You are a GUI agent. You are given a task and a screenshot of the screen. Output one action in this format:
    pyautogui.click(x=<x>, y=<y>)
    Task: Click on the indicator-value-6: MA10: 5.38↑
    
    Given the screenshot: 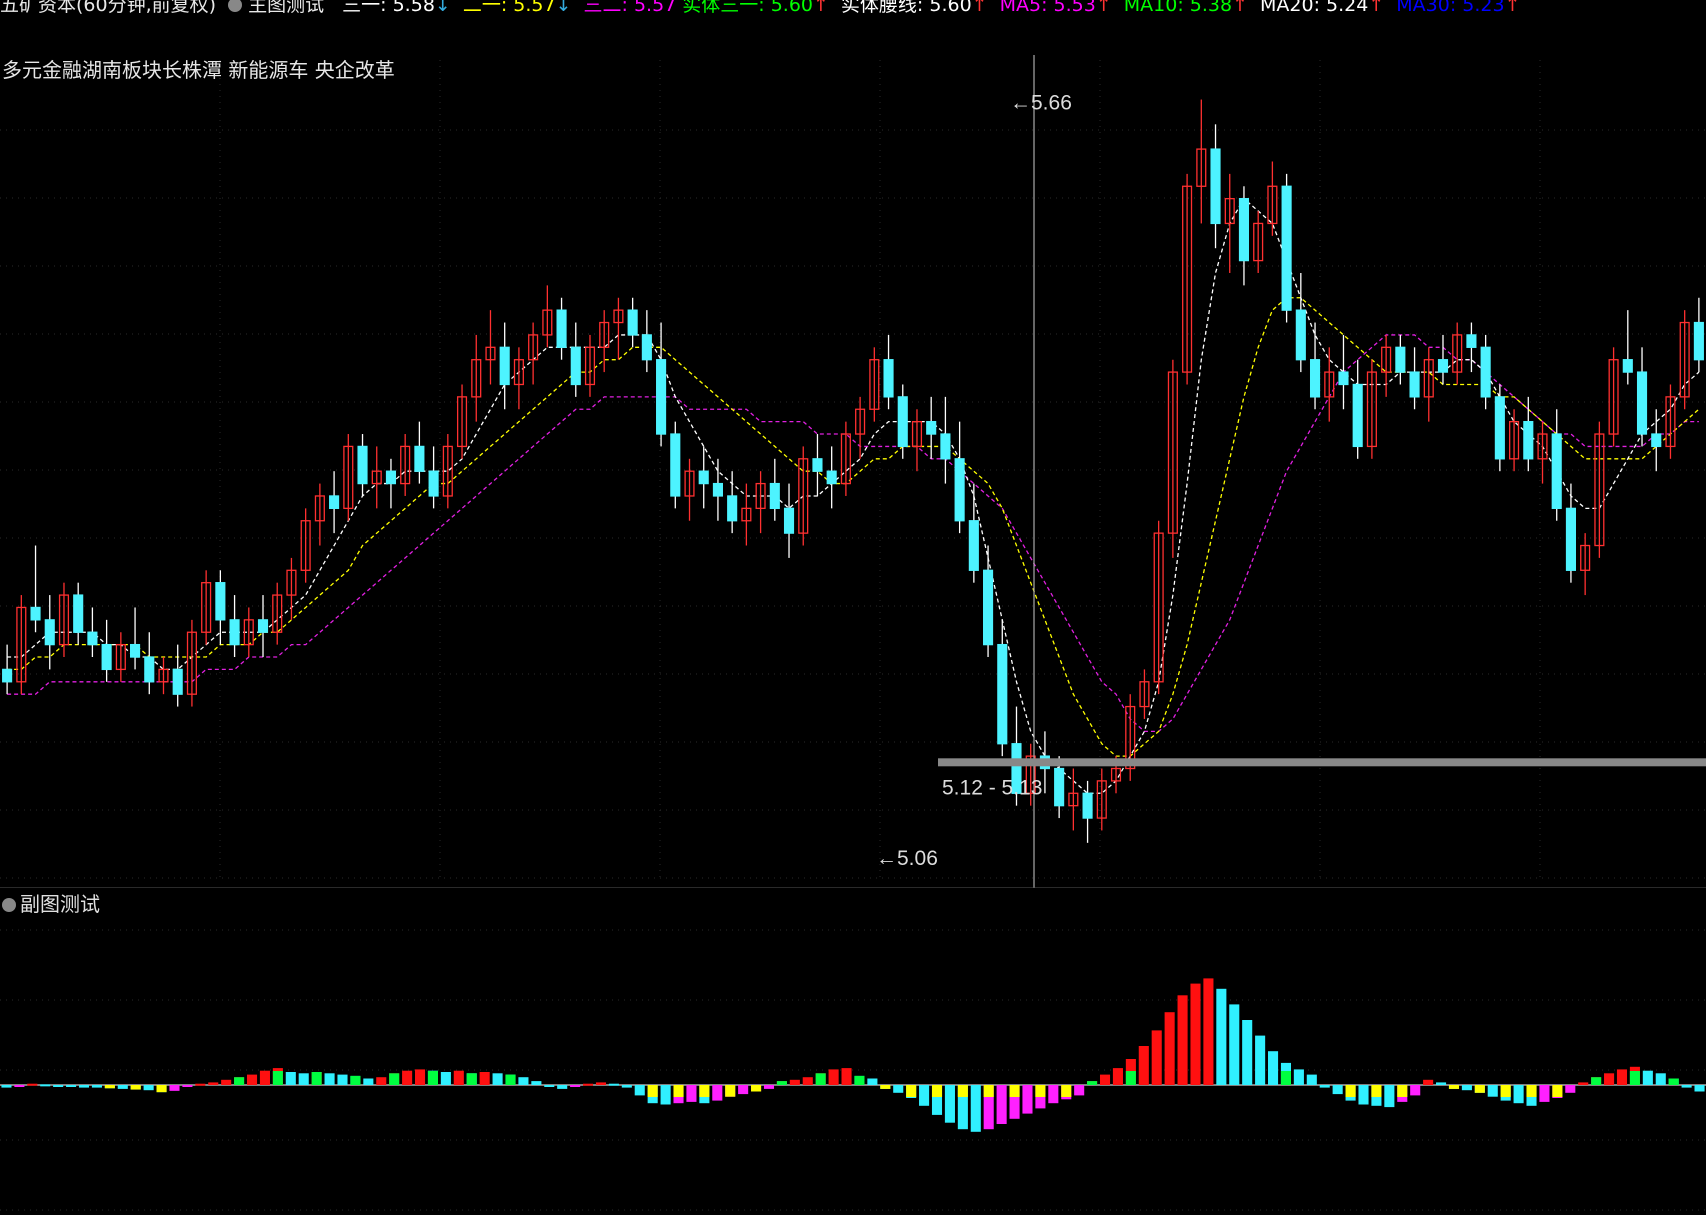 What is the action you would take?
    pyautogui.click(x=1189, y=8)
    